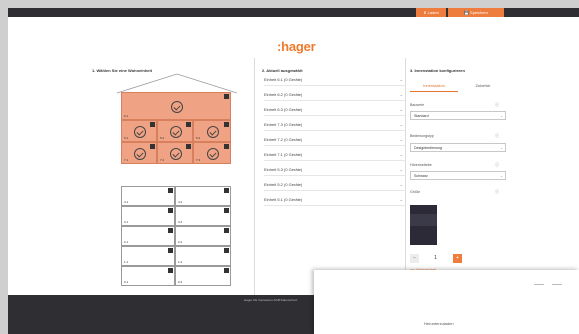 The width and height of the screenshot is (579, 334). Describe the element at coordinates (203, 216) in the screenshot. I see `unit-cell-3.2: 3.2` at that location.